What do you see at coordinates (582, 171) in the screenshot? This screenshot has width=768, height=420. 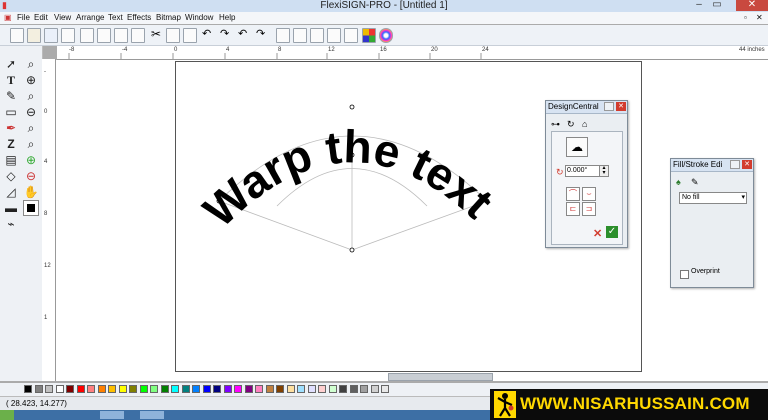 I see `angle-input: 0.000°` at bounding box center [582, 171].